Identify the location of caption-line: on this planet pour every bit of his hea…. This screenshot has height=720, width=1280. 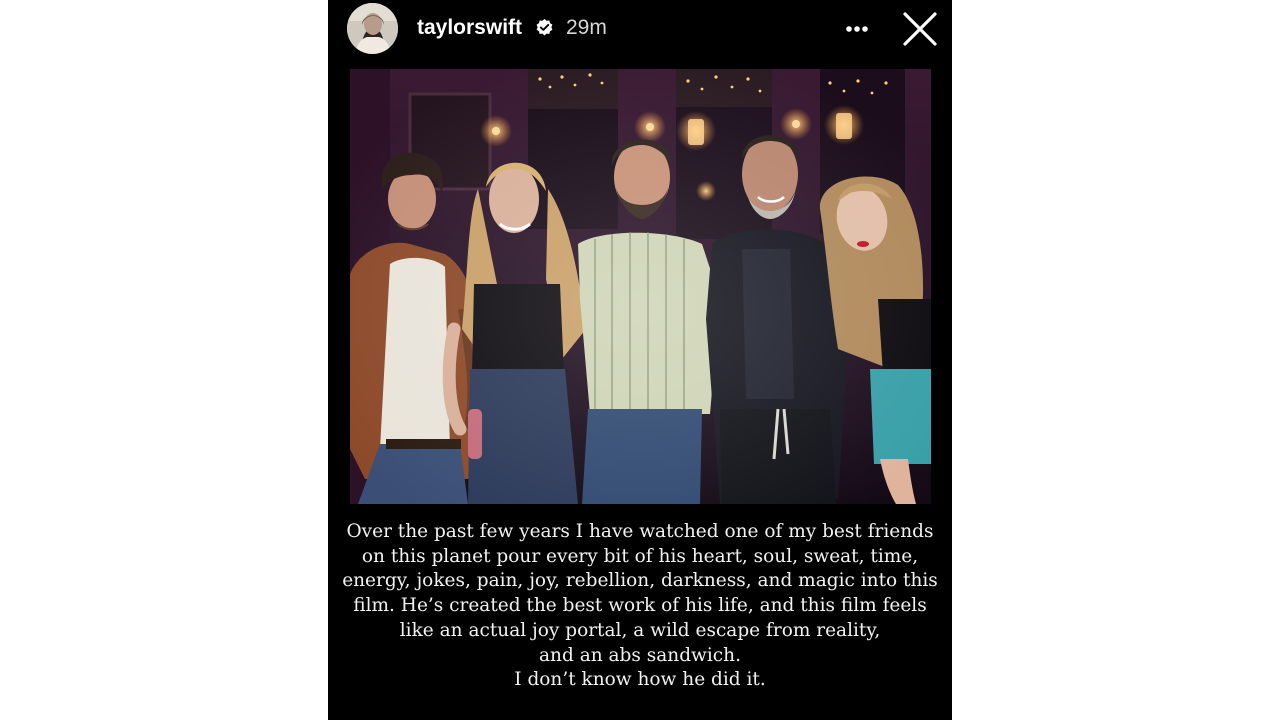
(640, 556).